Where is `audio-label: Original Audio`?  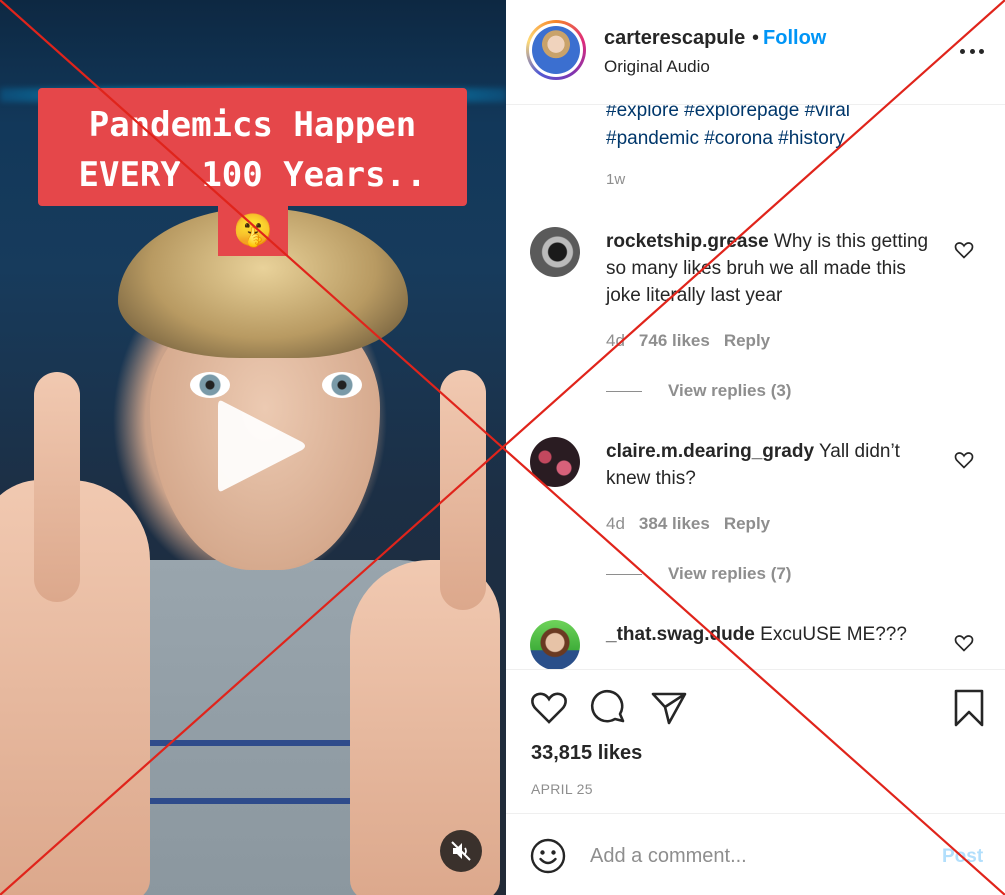
audio-label: Original Audio is located at coordinates (657, 67).